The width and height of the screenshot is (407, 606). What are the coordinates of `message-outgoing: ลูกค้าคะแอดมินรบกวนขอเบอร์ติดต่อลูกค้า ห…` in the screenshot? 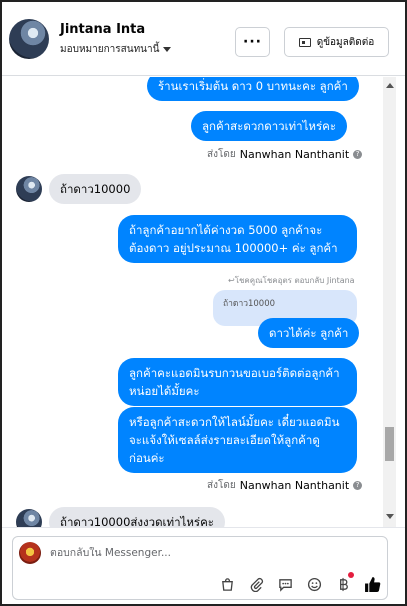 It's located at (237, 382).